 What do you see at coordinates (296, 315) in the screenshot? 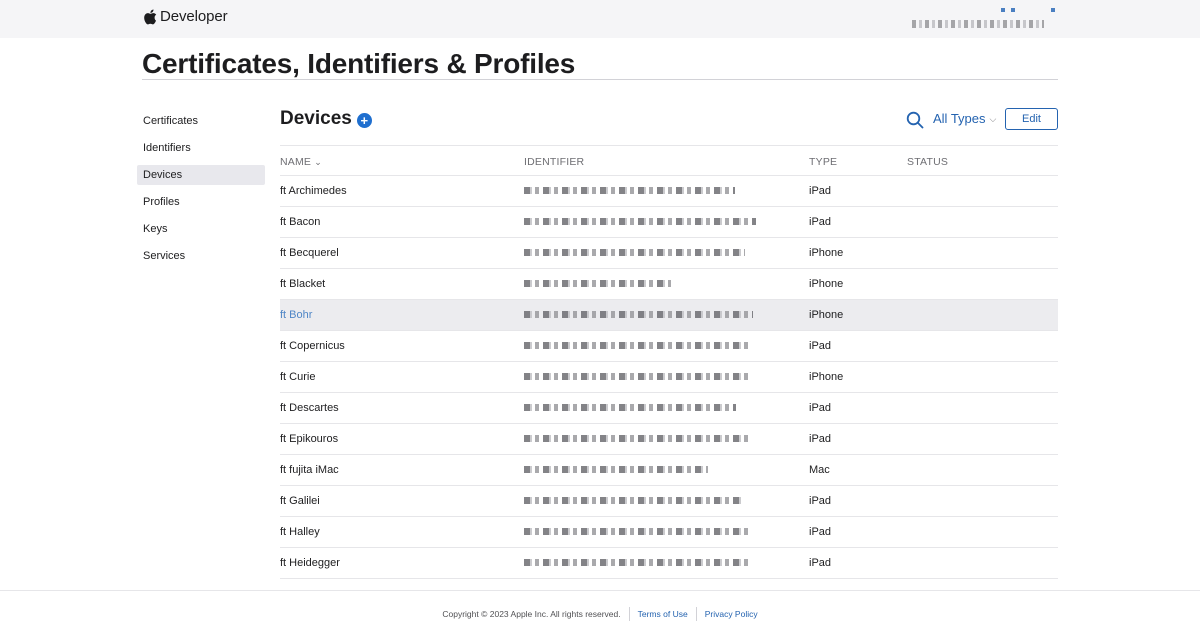
I see `device-name-link: ft Bohr` at bounding box center [296, 315].